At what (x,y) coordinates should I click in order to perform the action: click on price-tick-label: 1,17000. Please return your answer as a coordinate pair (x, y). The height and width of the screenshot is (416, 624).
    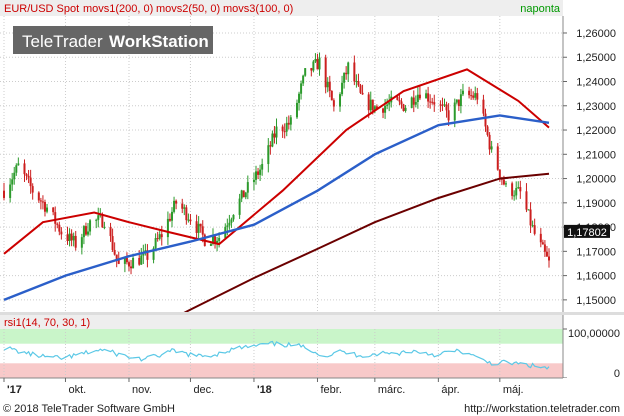
    Looking at the image, I should click on (596, 252).